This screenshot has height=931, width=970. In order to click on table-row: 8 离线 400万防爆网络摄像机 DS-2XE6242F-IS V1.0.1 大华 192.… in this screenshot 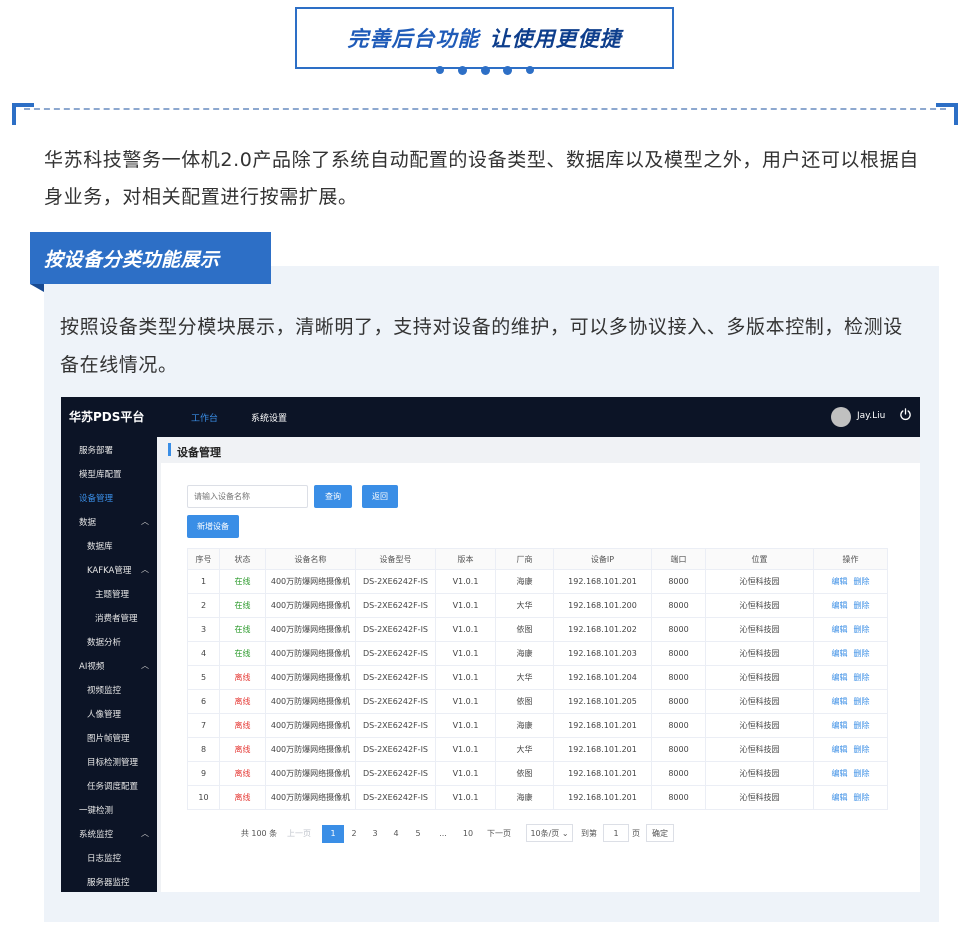, I will do `click(537, 749)`.